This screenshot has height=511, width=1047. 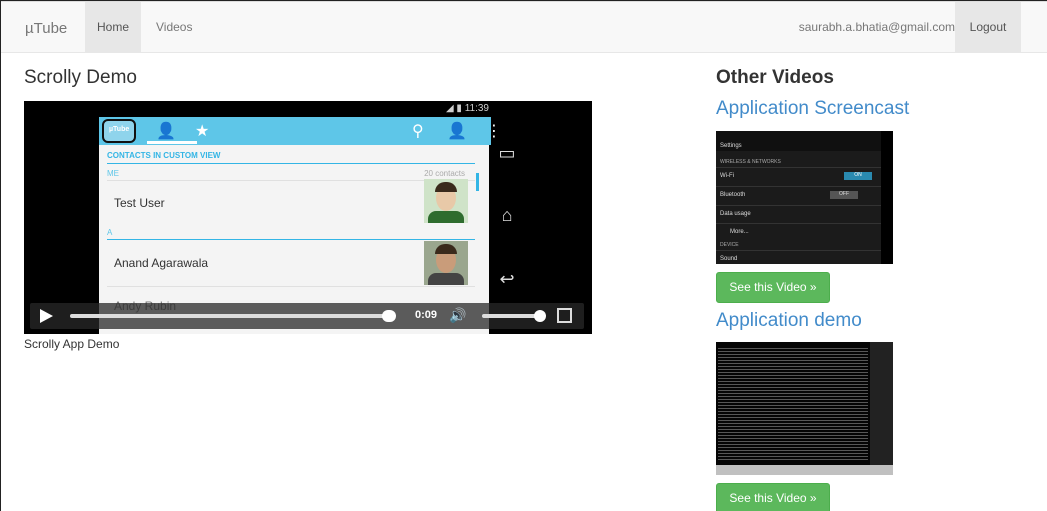 I want to click on progress-handle, so click(x=389, y=316).